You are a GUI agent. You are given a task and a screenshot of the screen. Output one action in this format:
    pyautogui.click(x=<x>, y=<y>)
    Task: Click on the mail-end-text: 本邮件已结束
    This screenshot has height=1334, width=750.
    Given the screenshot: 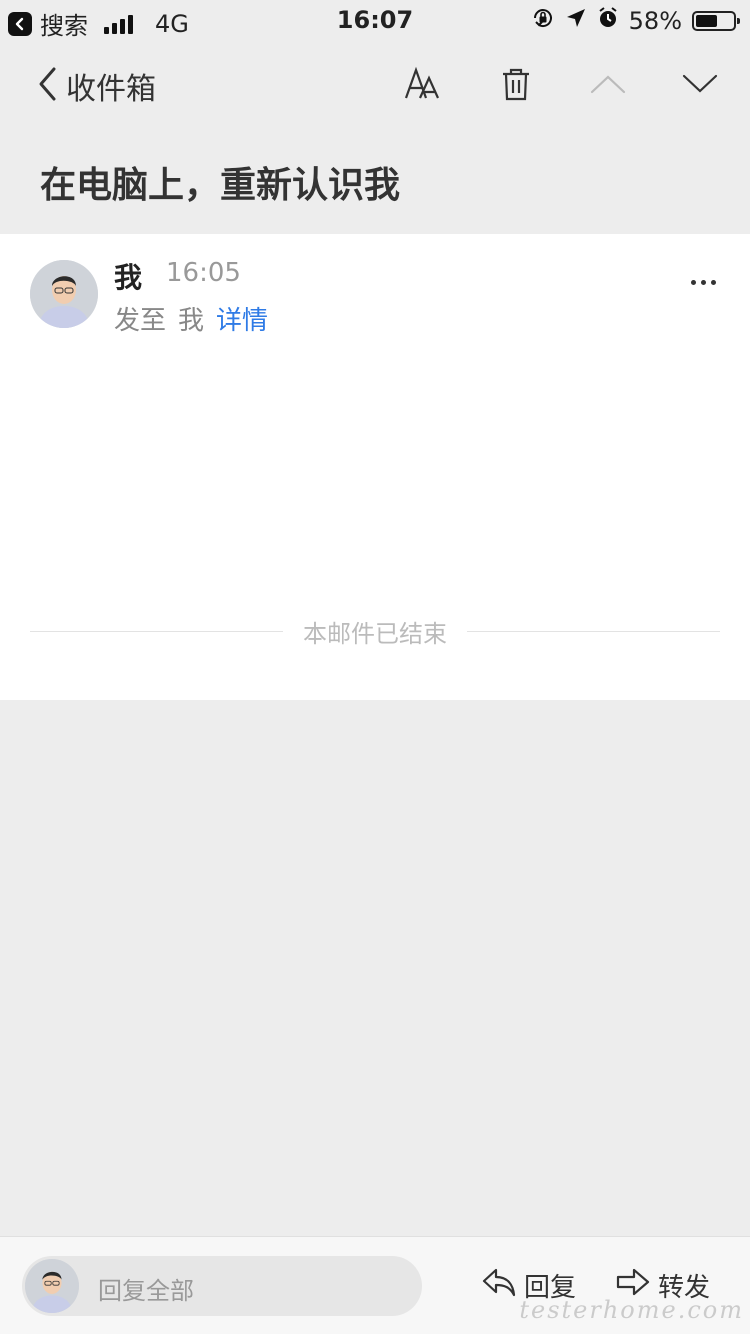 What is the action you would take?
    pyautogui.click(x=375, y=634)
    